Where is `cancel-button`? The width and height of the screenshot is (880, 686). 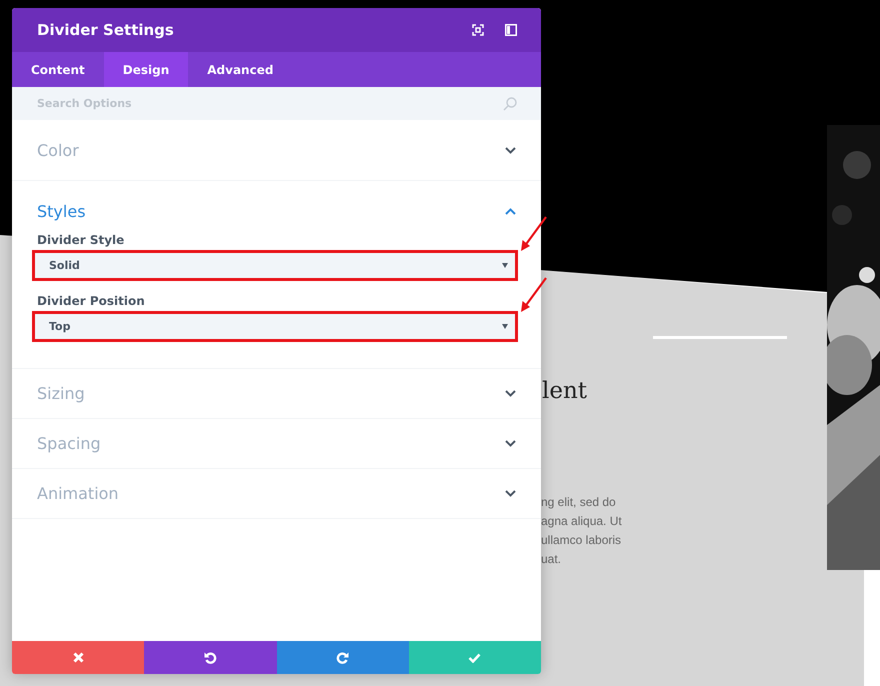
cancel-button is located at coordinates (78, 657).